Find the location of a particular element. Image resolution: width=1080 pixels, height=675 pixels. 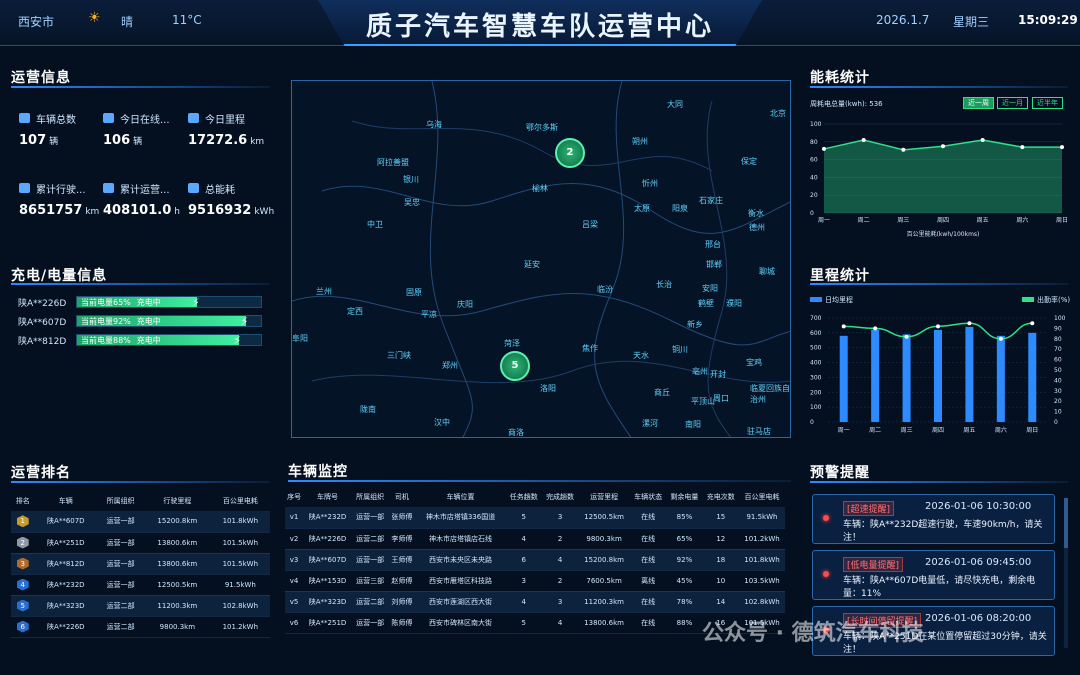

y-tick-label: 700 is located at coordinates (816, 318).